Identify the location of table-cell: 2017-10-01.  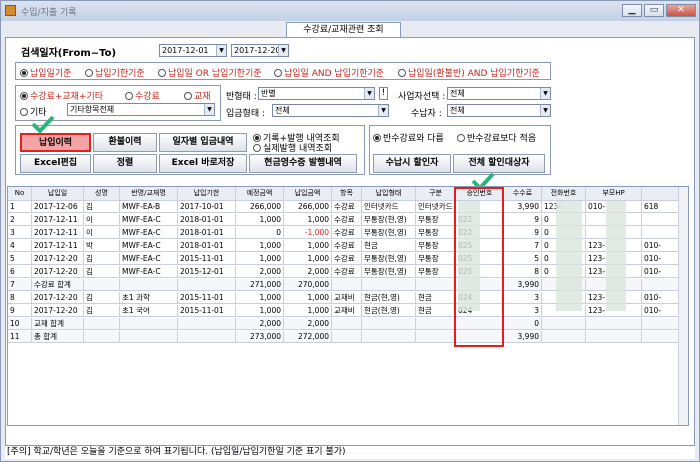
(207, 207).